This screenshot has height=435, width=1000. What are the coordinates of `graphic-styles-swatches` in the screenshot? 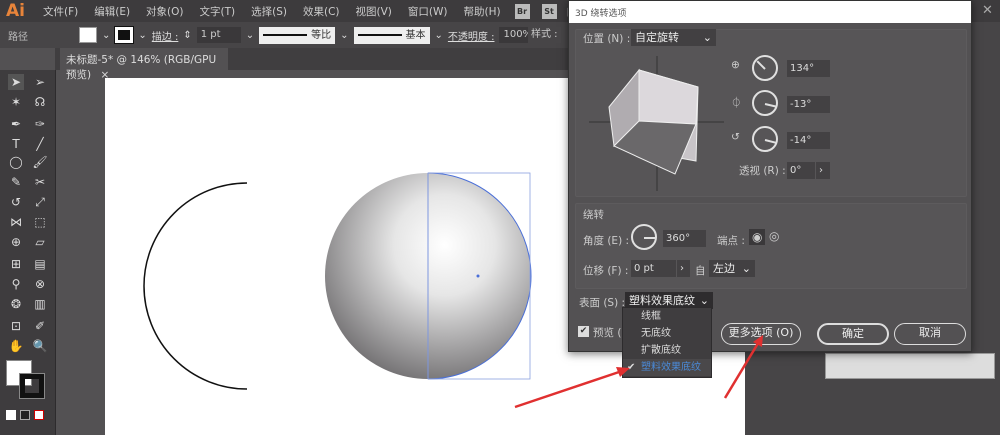 It's located at (910, 366).